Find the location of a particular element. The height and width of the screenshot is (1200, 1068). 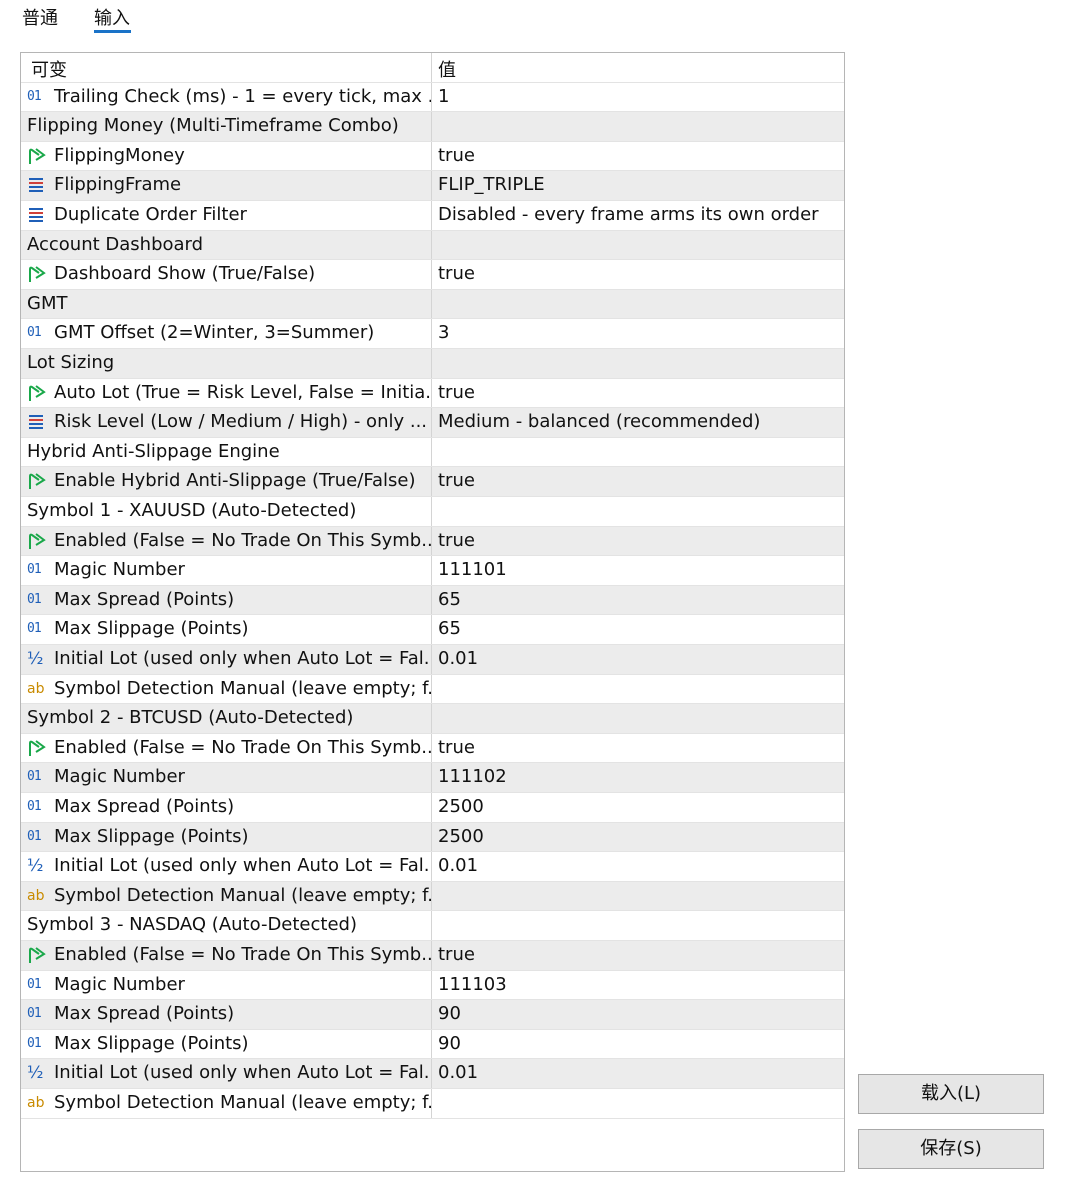

parameter-row: 01 Max Spread (Points) 2500 is located at coordinates (432, 808).